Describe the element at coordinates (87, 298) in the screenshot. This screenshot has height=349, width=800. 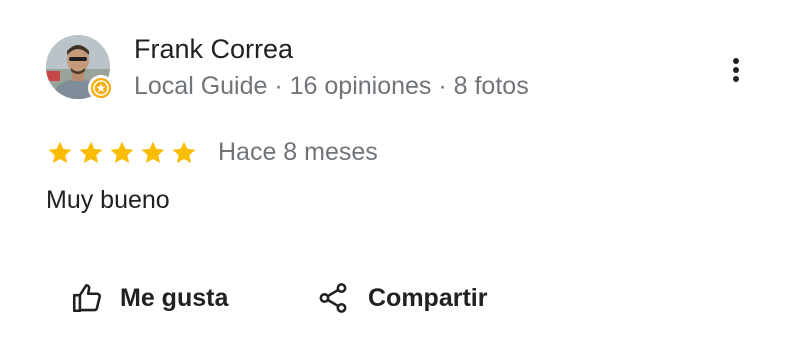
I see `thumb-up-icon` at that location.